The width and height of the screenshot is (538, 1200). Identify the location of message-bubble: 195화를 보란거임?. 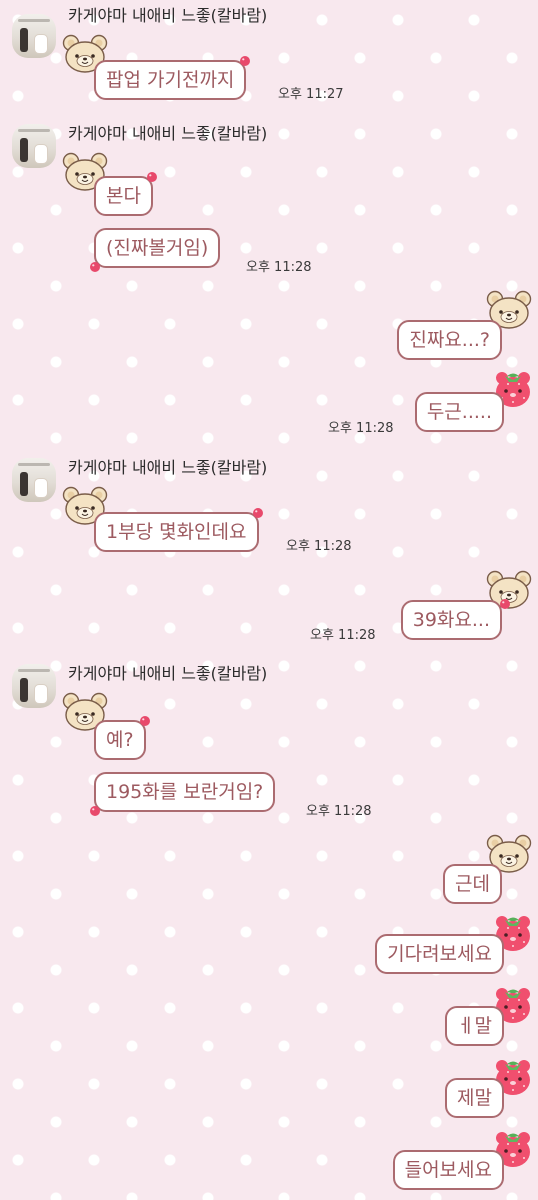
(185, 792).